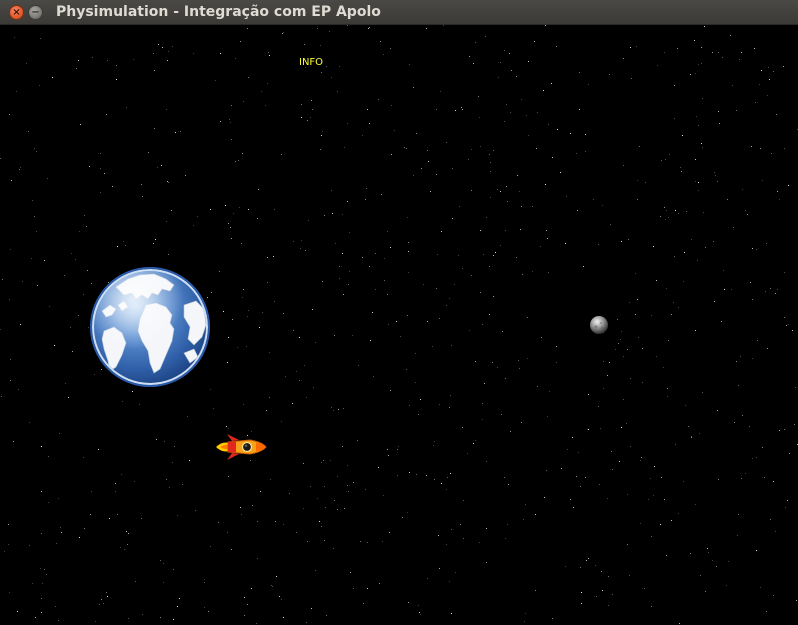  Describe the element at coordinates (35, 12) in the screenshot. I see `minimize-window-button: −` at that location.